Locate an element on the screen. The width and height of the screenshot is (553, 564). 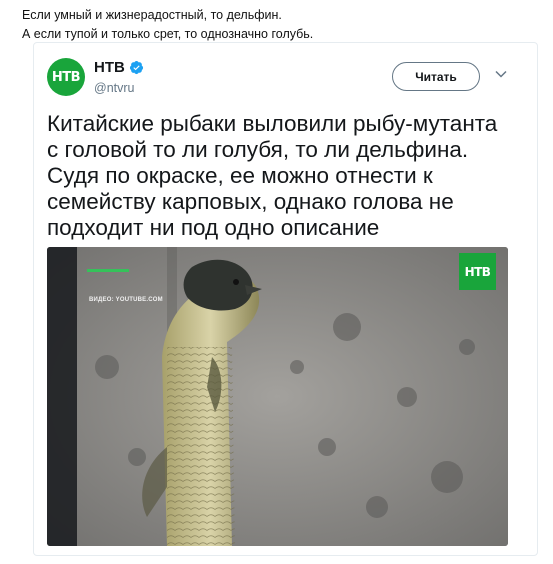
ntv-watermark-text: НТВ is located at coordinates (477, 271).